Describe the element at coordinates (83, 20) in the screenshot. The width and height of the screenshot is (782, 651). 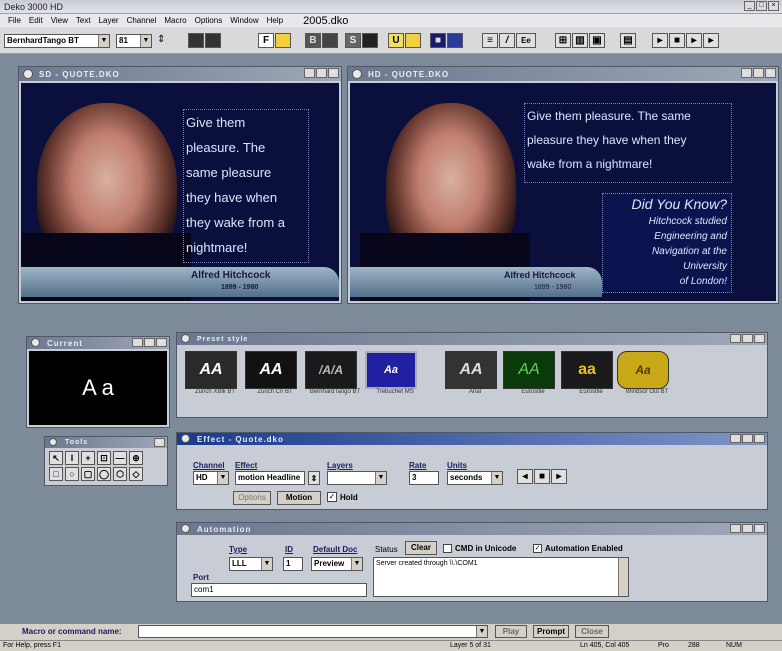
I see `menu-text: Text` at that location.